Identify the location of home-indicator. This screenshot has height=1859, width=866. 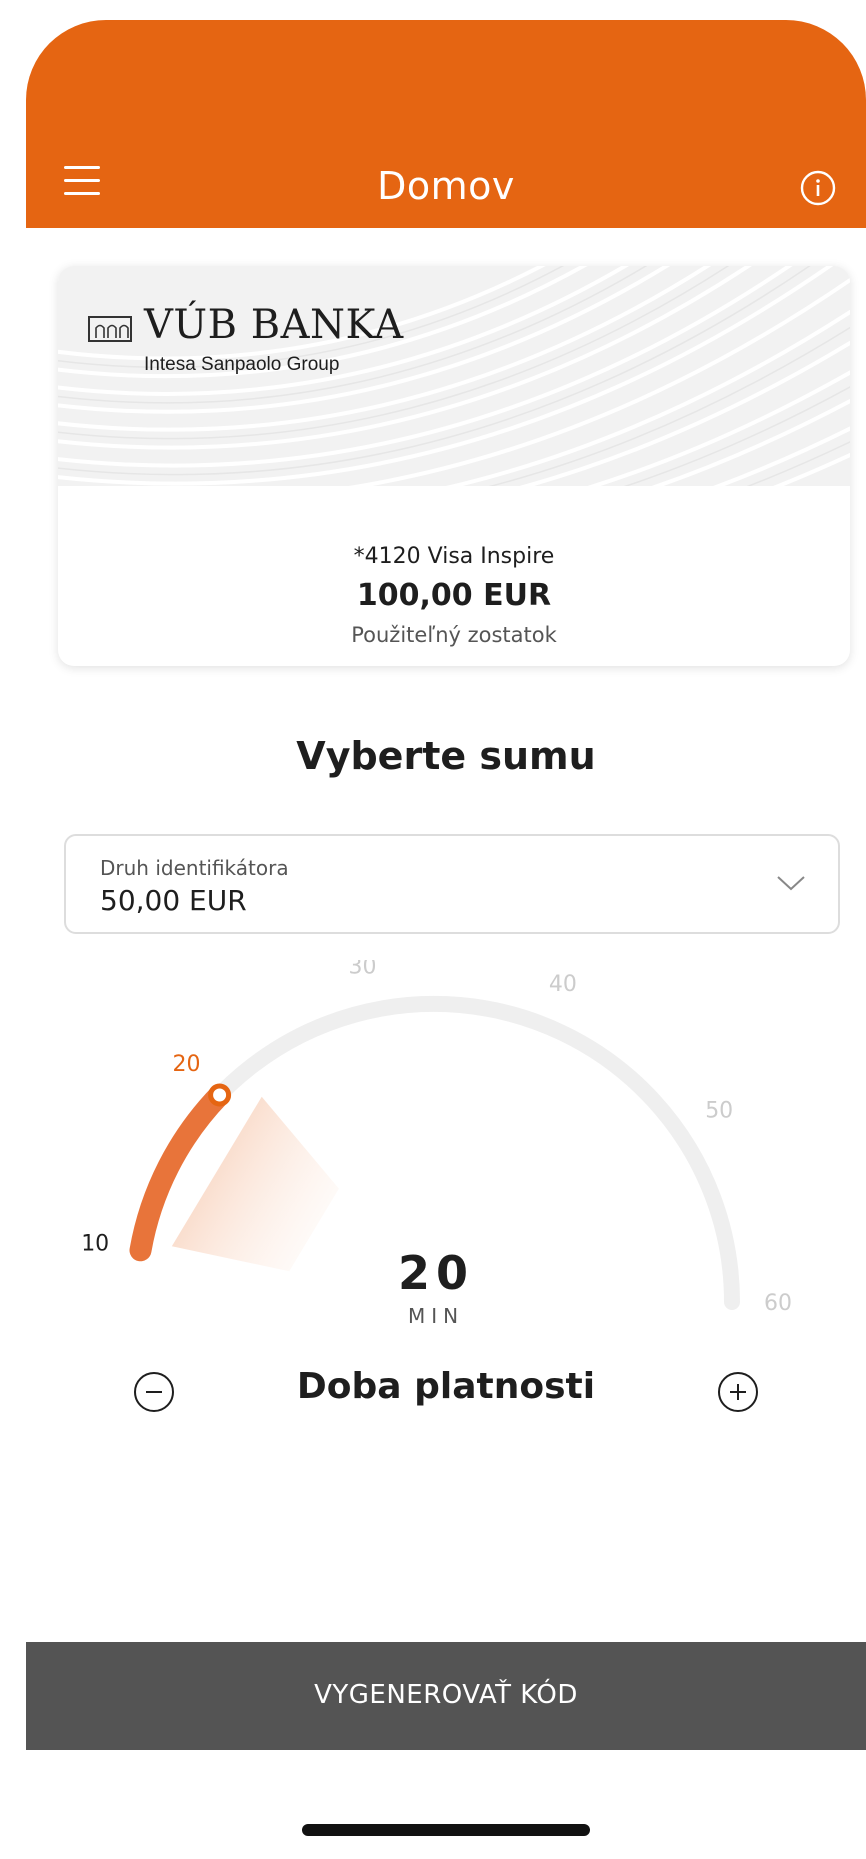
(446, 1830).